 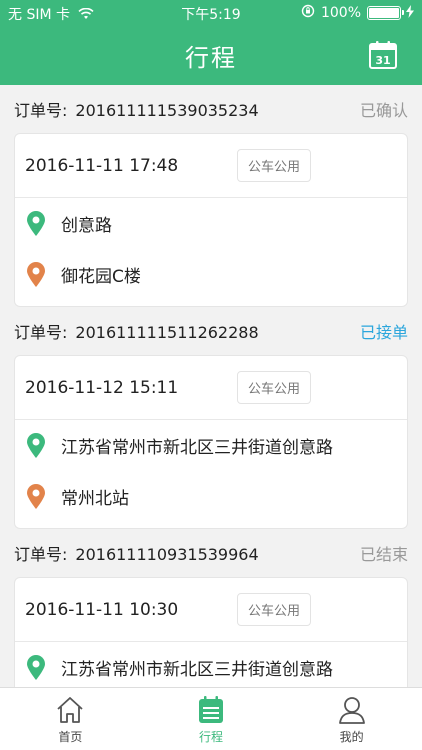 What do you see at coordinates (382, 60) in the screenshot?
I see `svg-text: 31` at bounding box center [382, 60].